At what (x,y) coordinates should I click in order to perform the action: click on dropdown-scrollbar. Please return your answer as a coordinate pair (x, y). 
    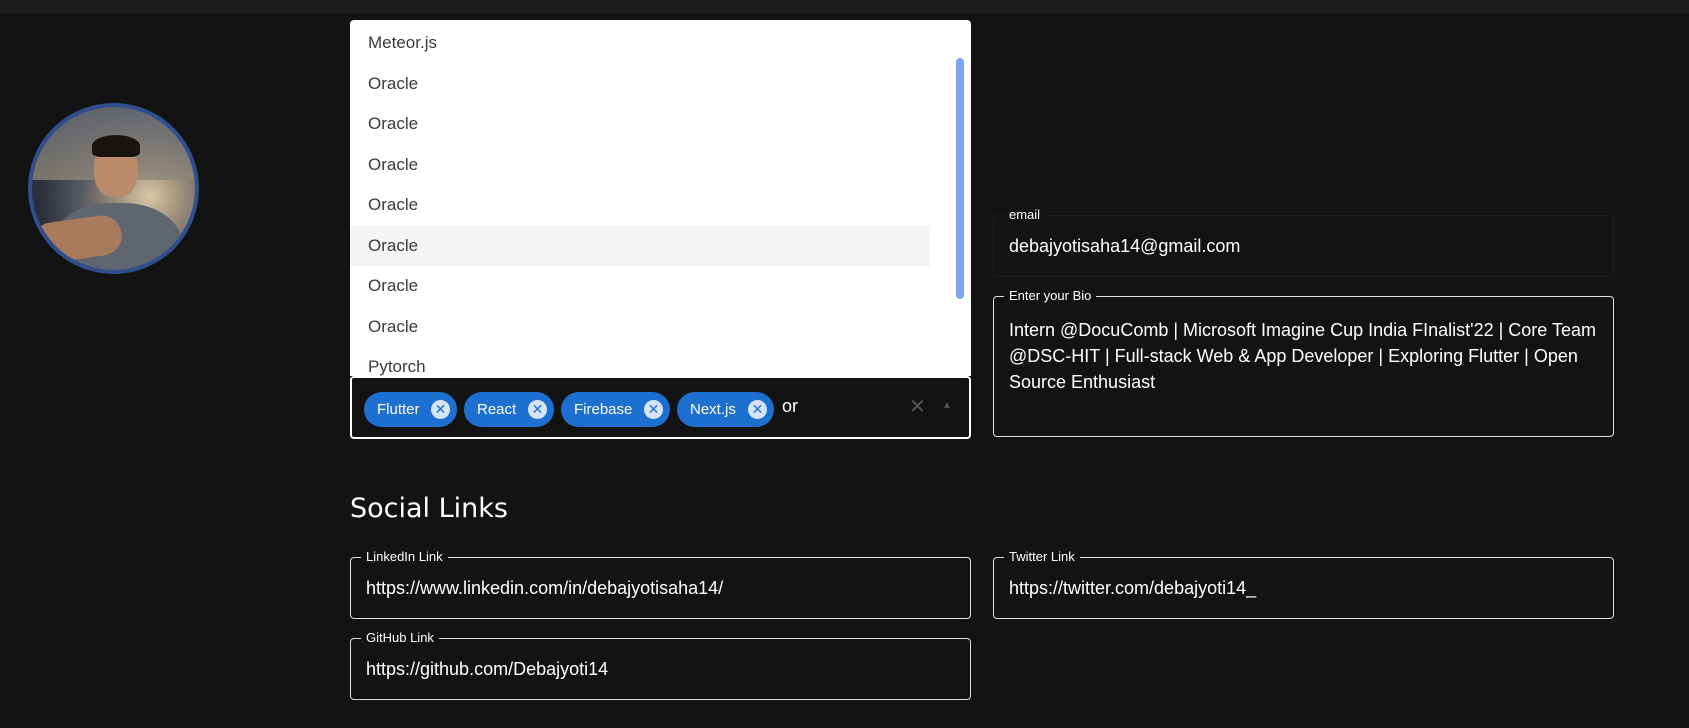
    Looking at the image, I should click on (960, 178).